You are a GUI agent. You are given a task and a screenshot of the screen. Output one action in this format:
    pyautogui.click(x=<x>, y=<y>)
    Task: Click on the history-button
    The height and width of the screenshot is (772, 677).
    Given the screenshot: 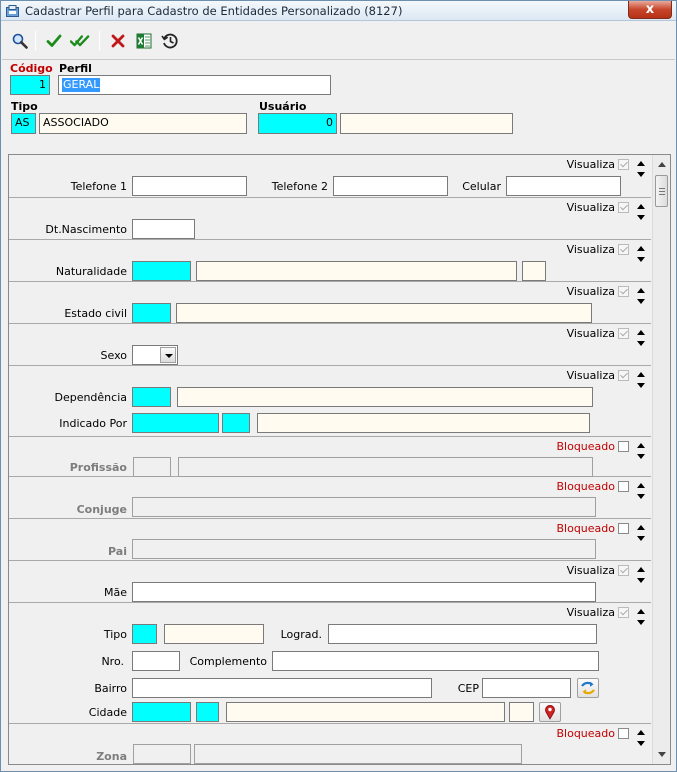 What is the action you would take?
    pyautogui.click(x=170, y=41)
    